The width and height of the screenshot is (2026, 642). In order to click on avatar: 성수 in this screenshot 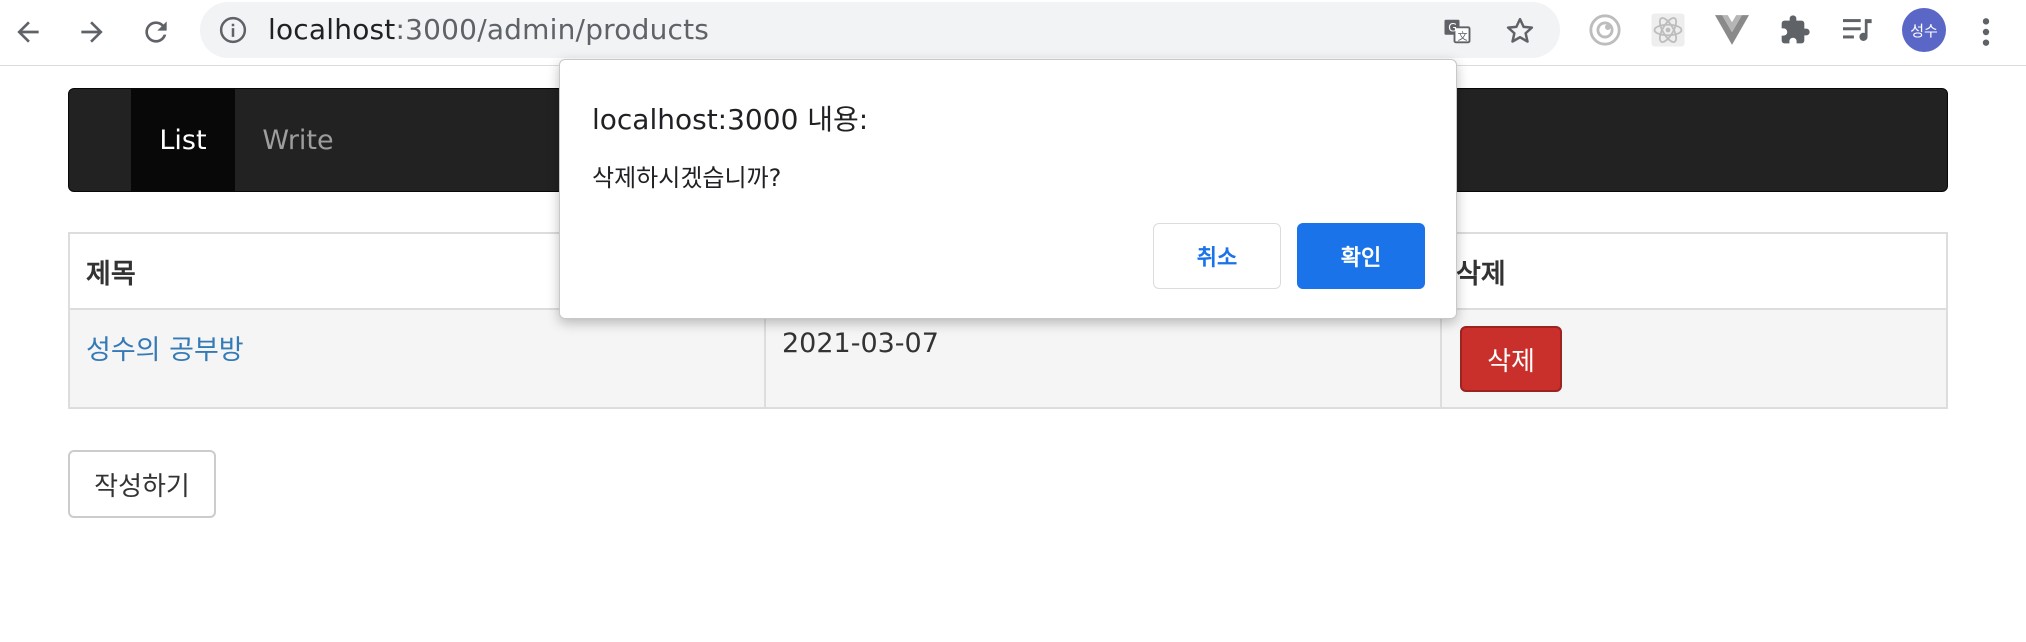, I will do `click(1924, 30)`.